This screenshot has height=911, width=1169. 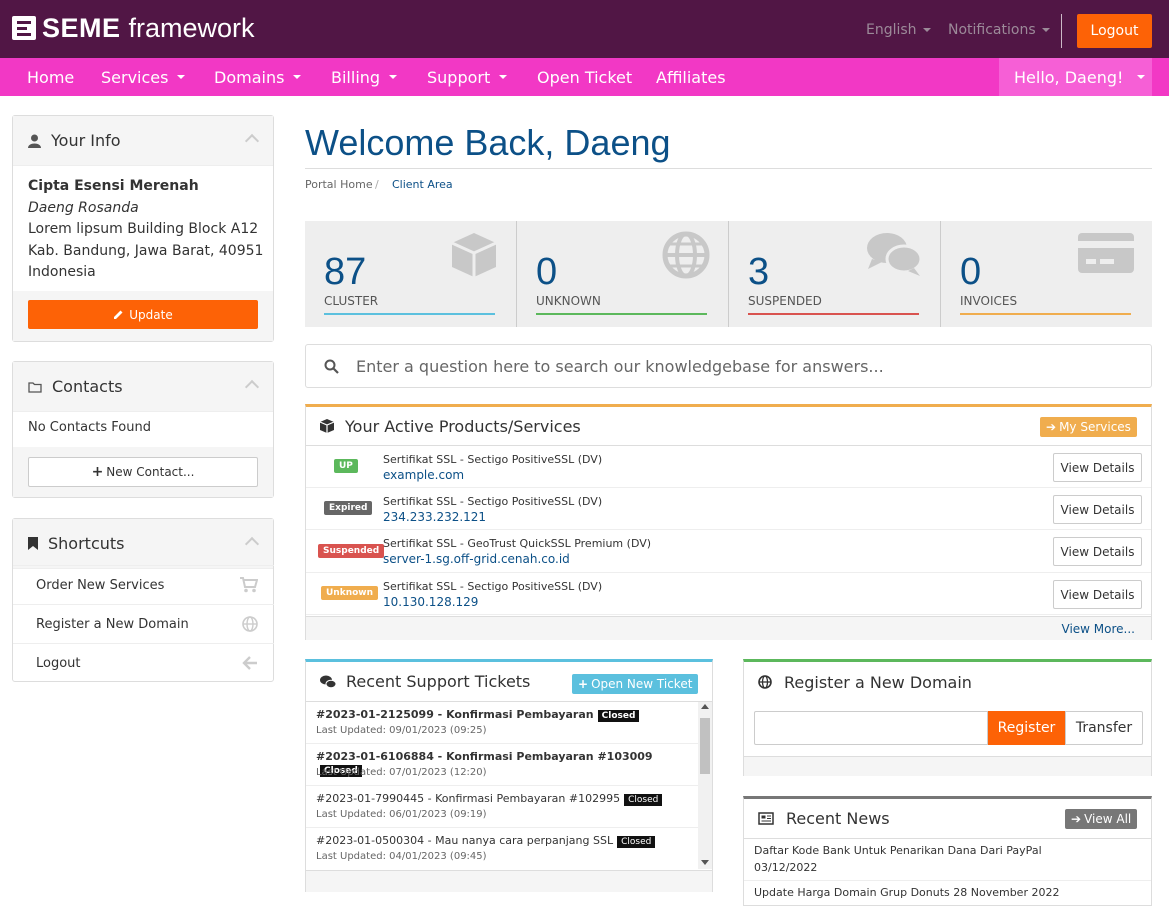 What do you see at coordinates (1095, 427) in the screenshot?
I see `my-services-label: My Services` at bounding box center [1095, 427].